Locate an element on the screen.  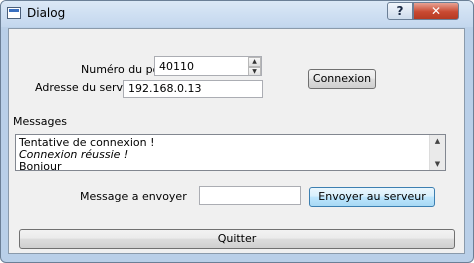
send-message-input is located at coordinates (250, 195).